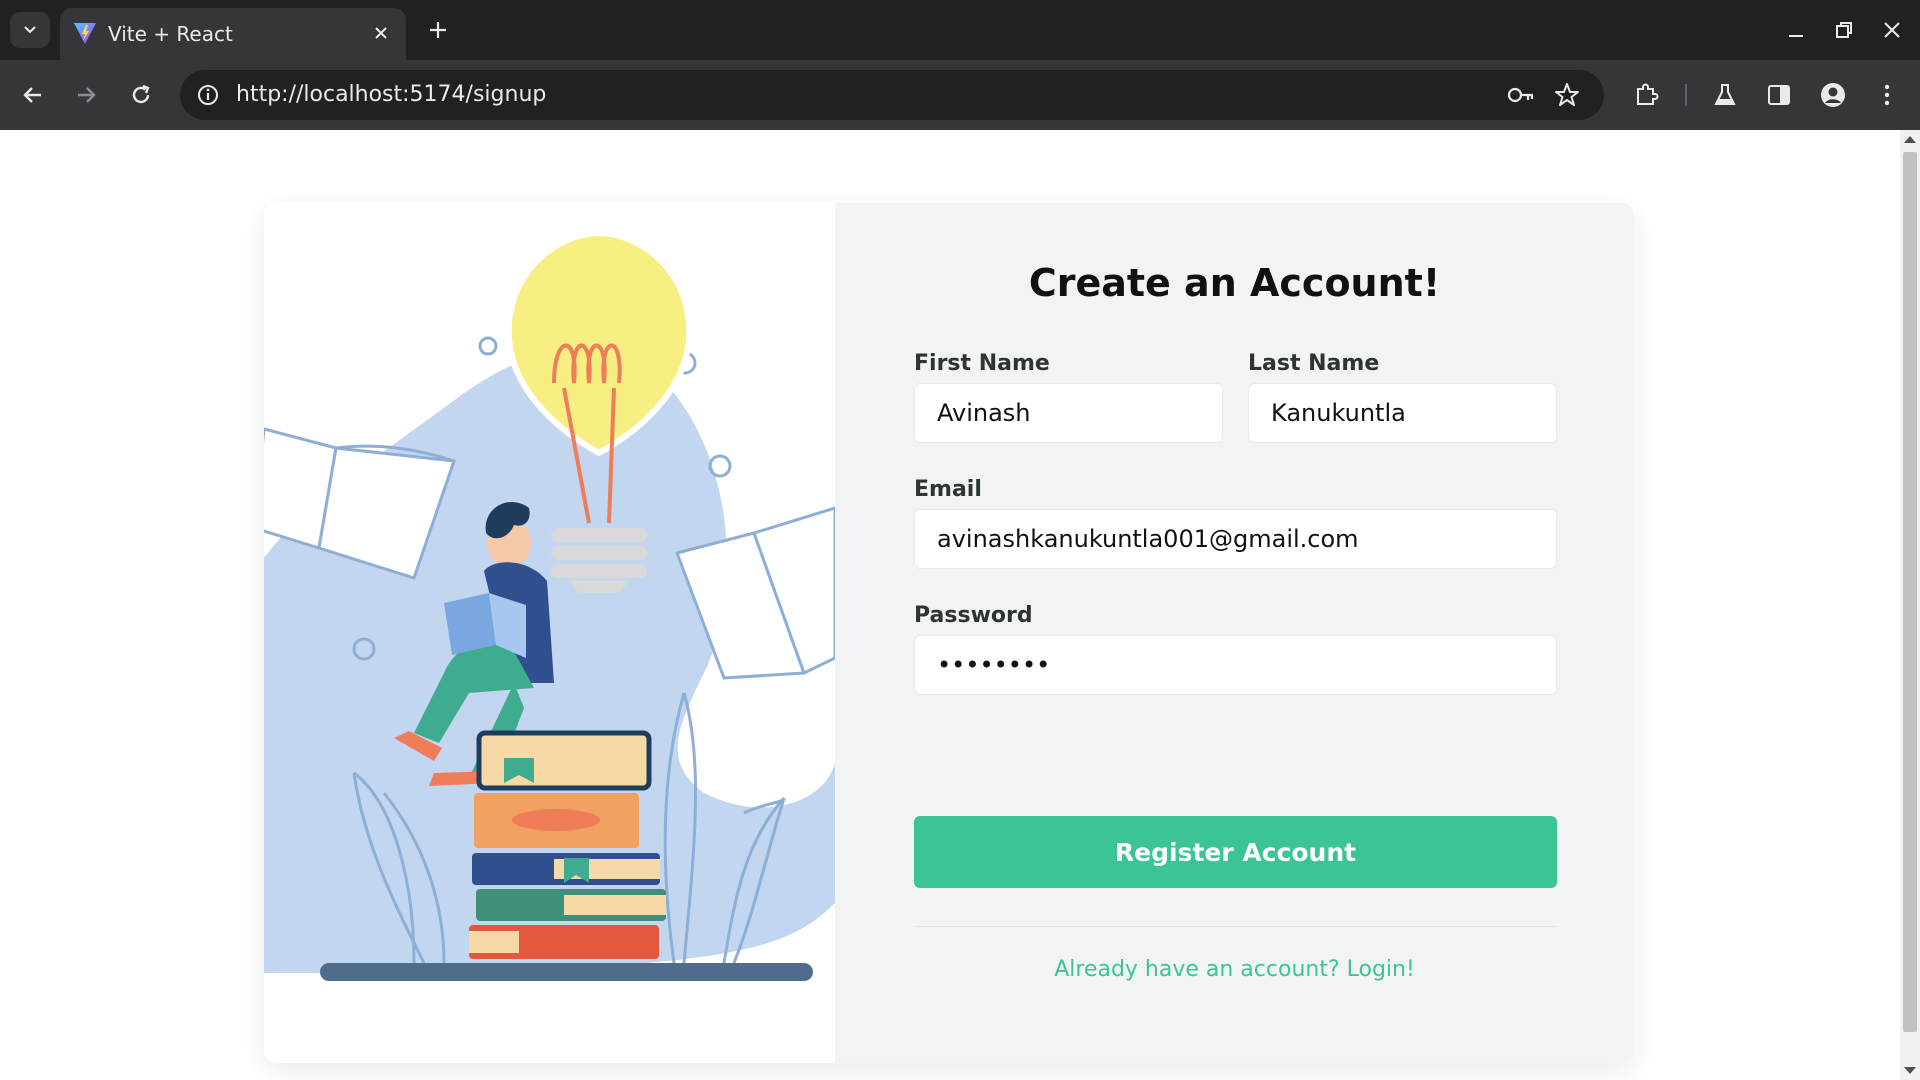 This screenshot has height=1080, width=1920. What do you see at coordinates (1910, 1070) in the screenshot?
I see `scroll-down-arrow-icon` at bounding box center [1910, 1070].